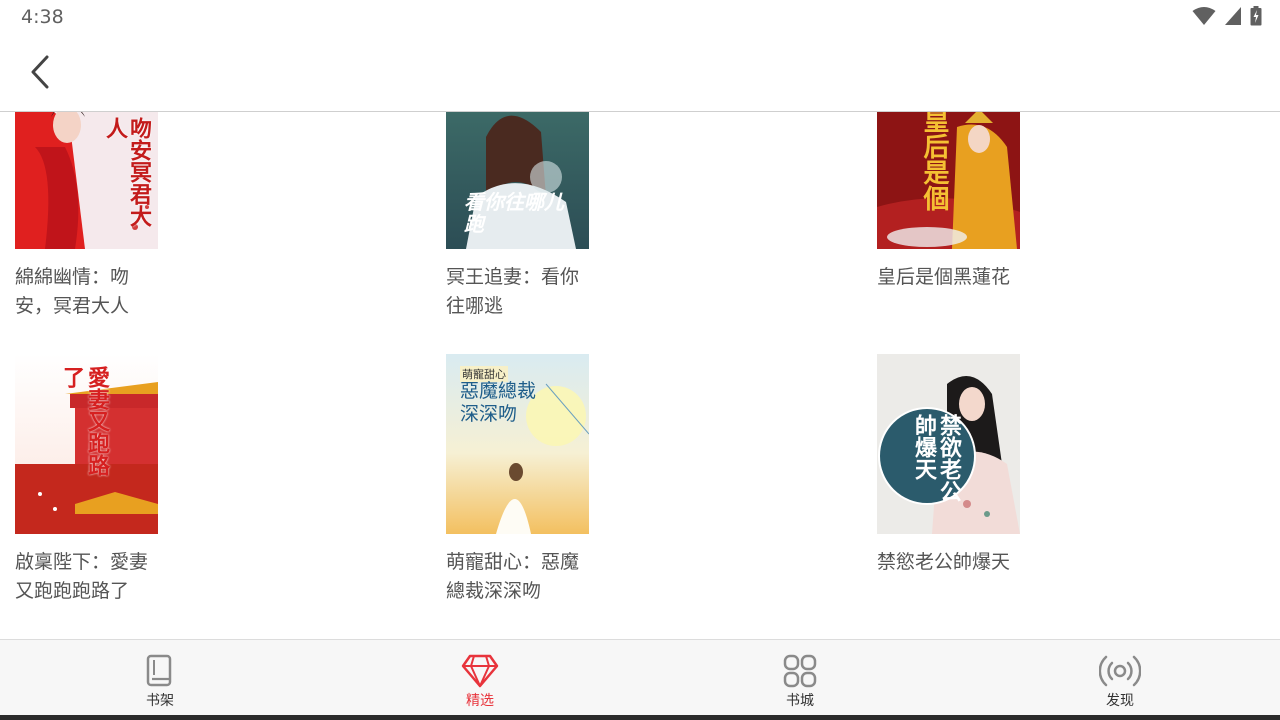  What do you see at coordinates (640, 18) in the screenshot?
I see `status-bar: 4:38` at bounding box center [640, 18].